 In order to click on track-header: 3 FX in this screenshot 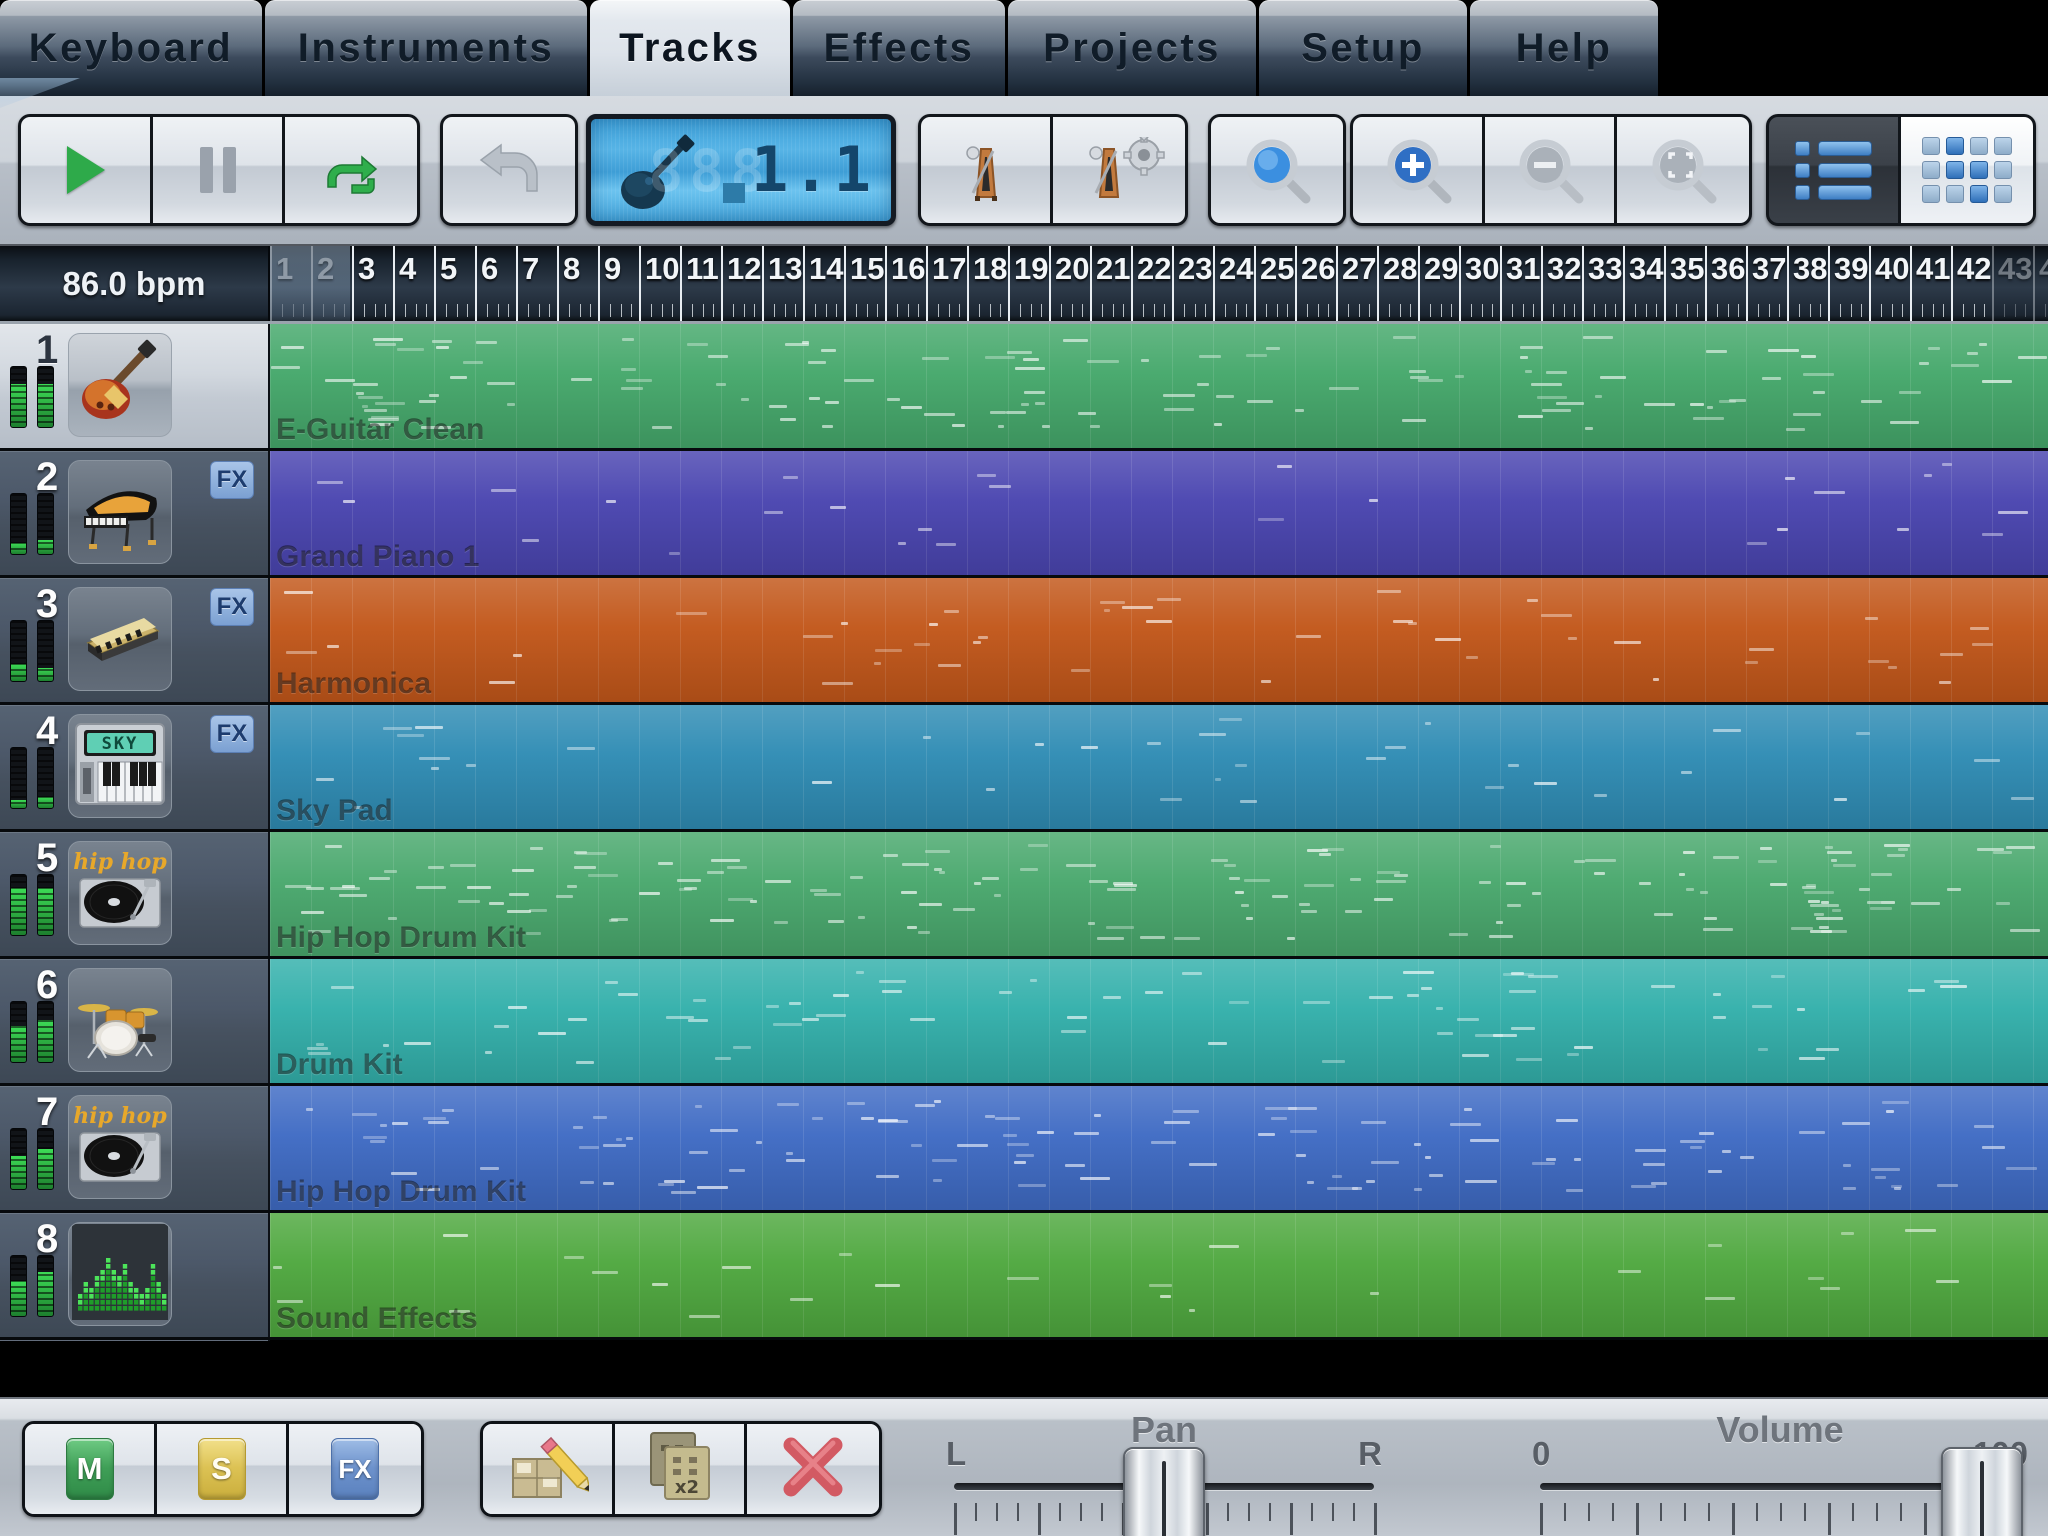, I will do `click(135, 640)`.